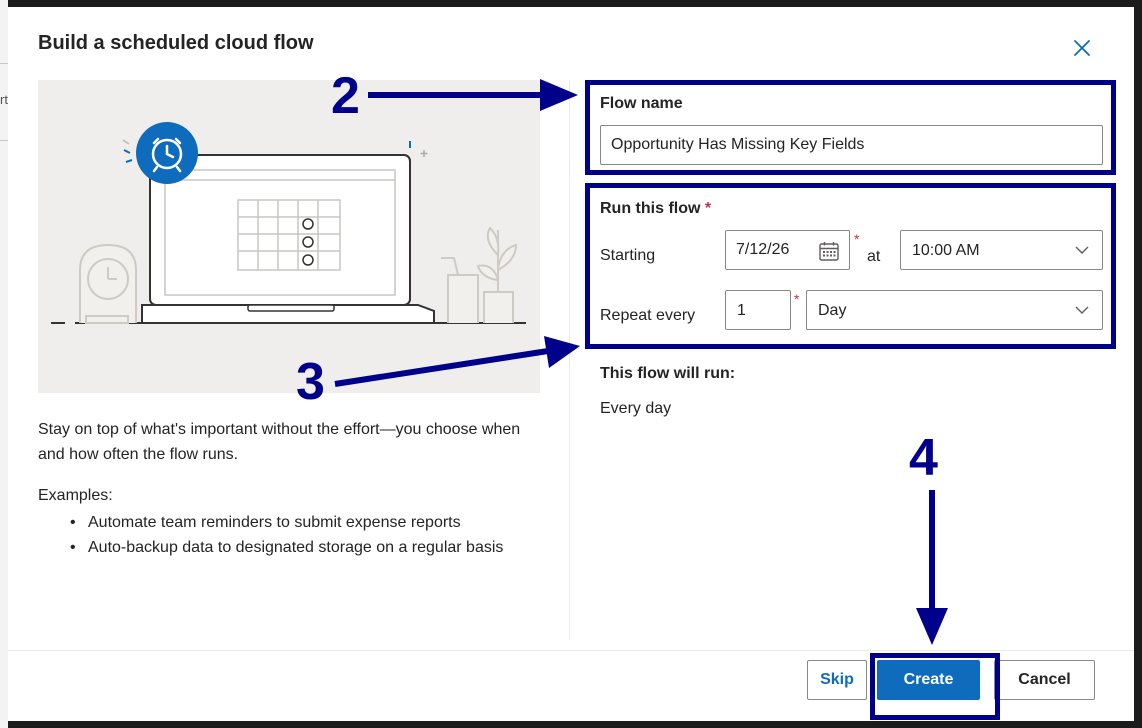 The width and height of the screenshot is (1142, 728). I want to click on flow-name-label: Flow name, so click(641, 103).